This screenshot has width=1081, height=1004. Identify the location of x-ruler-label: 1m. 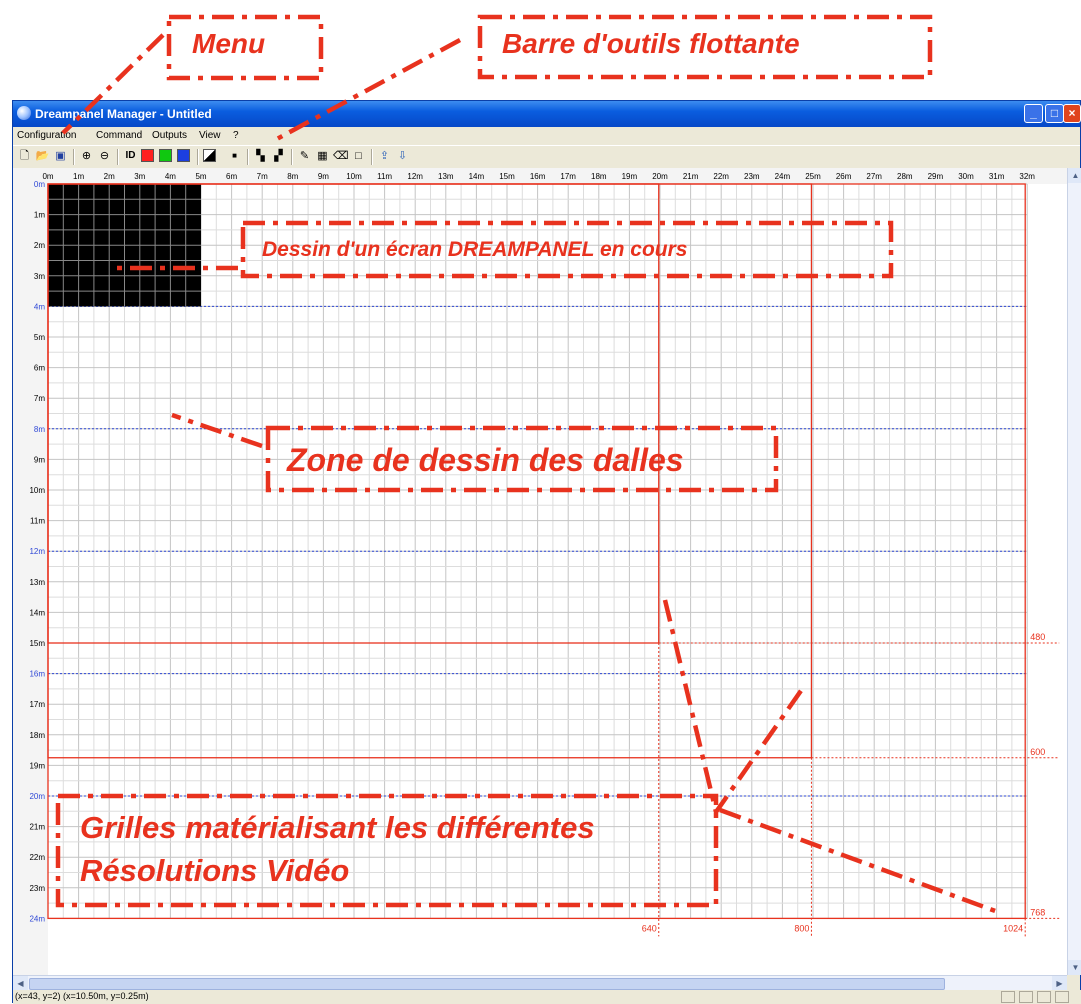
(78, 176).